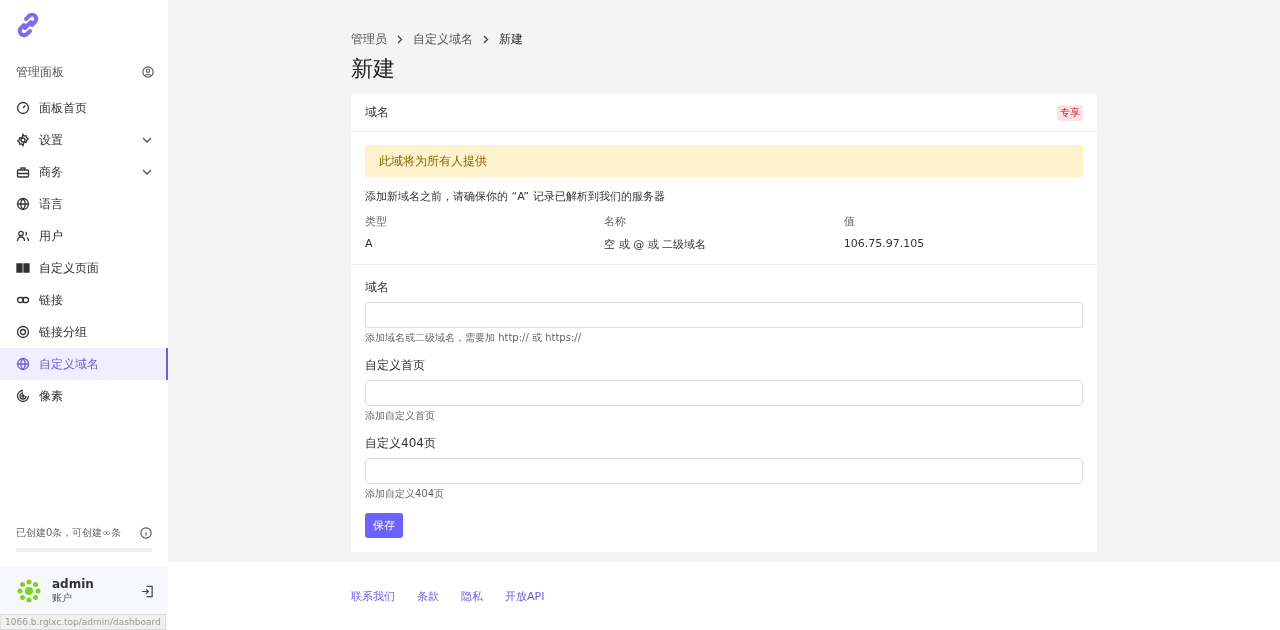 This screenshot has height=630, width=1280. I want to click on sidebar-item: 自定义域名, so click(84, 364).